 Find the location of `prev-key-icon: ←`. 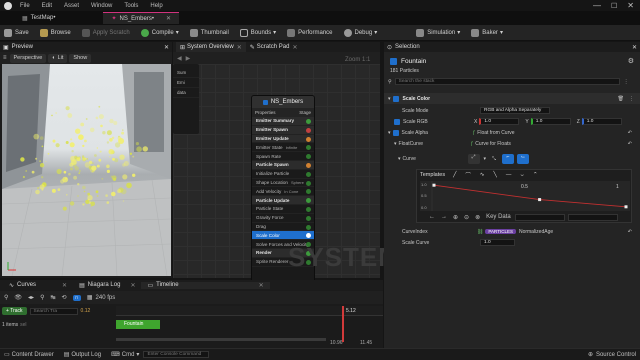

prev-key-icon: ← is located at coordinates (432, 217).